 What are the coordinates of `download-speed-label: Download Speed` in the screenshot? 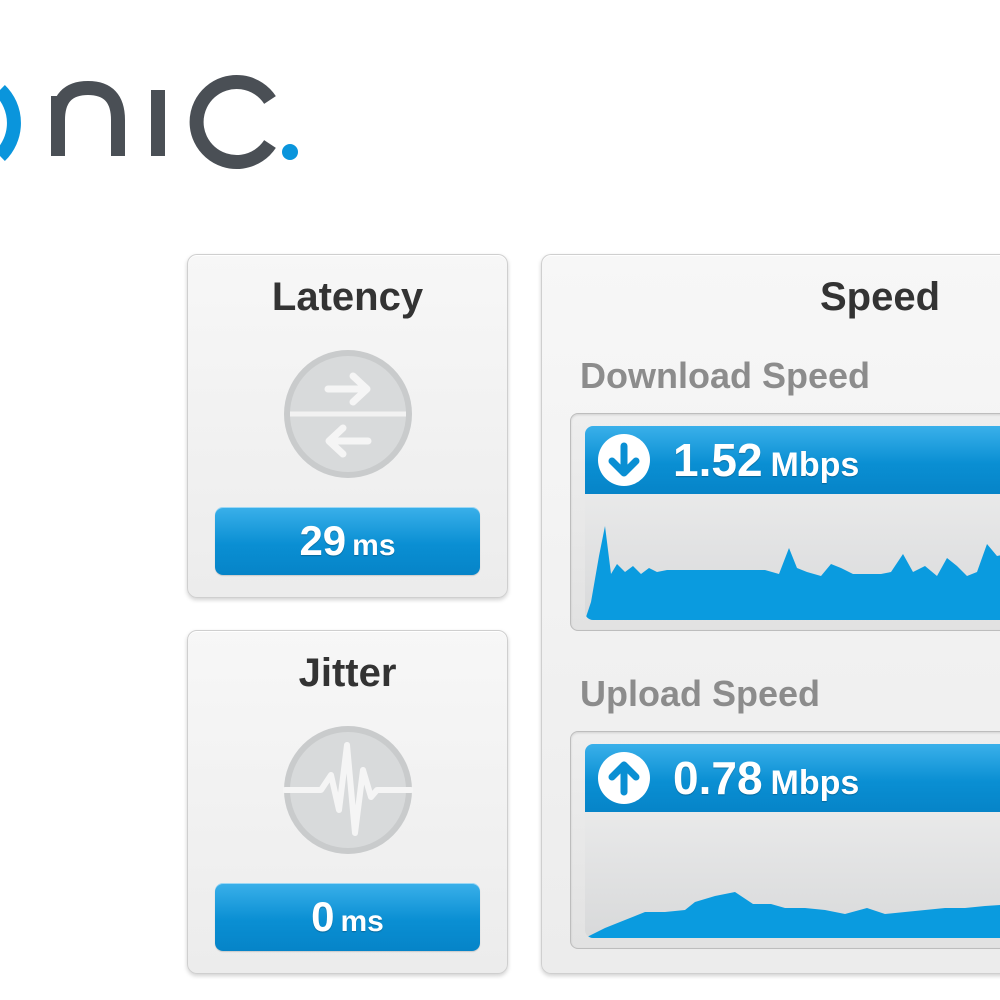 It's located at (725, 375).